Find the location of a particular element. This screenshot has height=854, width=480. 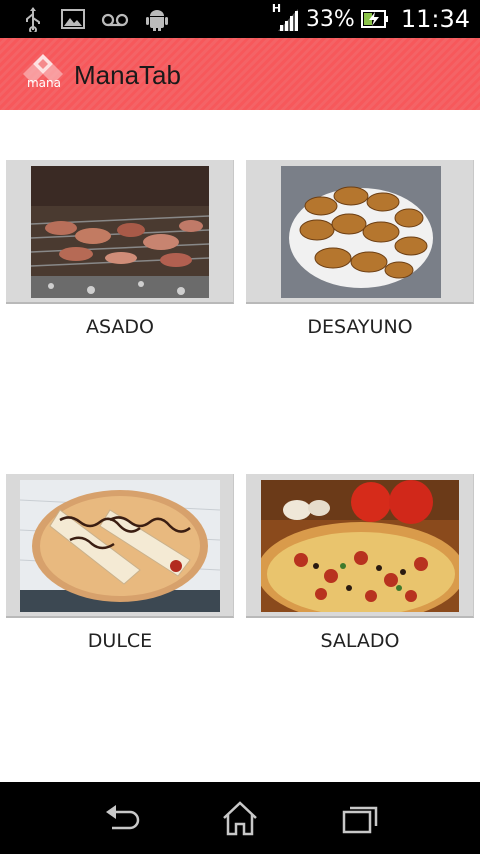

notification-icons is located at coordinates (95, 19).